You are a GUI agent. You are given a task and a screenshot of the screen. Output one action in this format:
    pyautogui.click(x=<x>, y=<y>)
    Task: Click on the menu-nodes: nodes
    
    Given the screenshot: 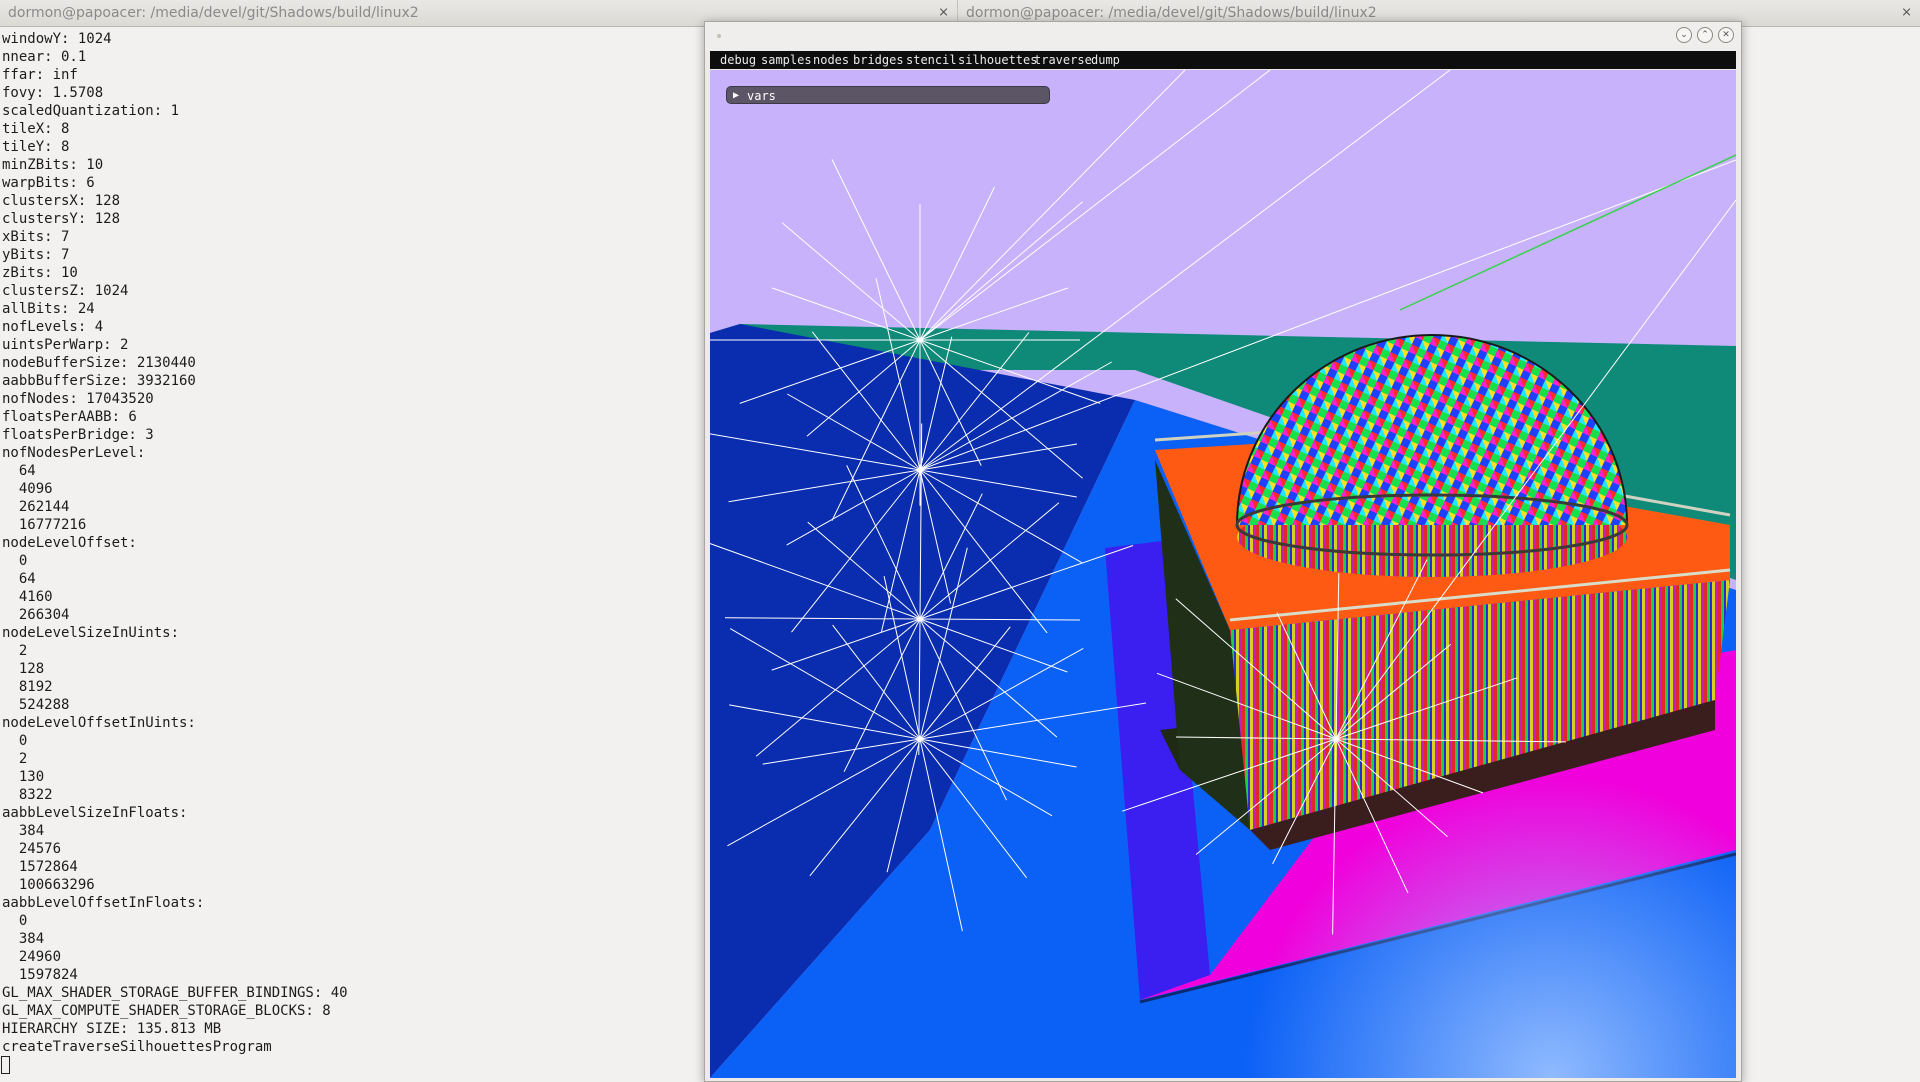 What is the action you would take?
    pyautogui.click(x=831, y=60)
    